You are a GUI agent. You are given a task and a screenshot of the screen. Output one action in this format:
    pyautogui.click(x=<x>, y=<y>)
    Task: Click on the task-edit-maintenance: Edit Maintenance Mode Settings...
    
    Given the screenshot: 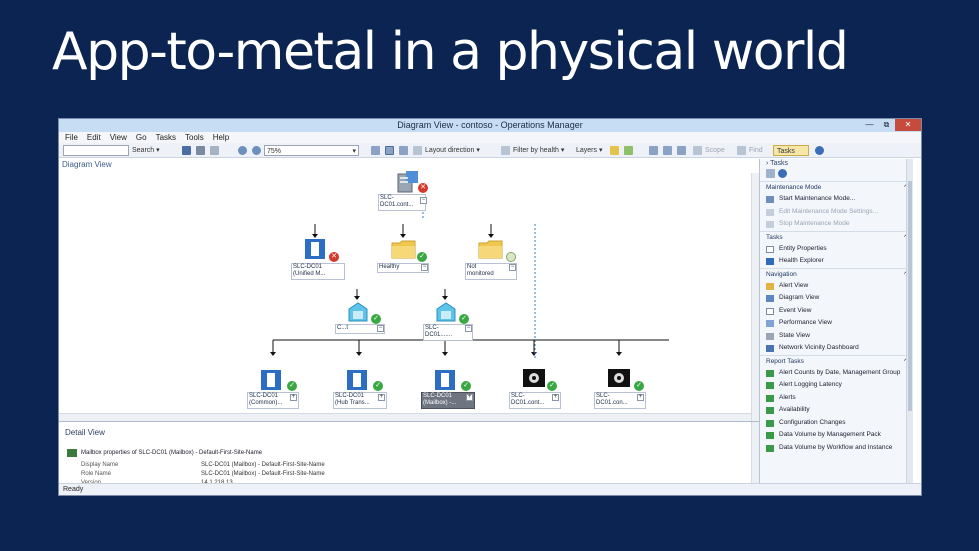 What is the action you would take?
    pyautogui.click(x=836, y=212)
    